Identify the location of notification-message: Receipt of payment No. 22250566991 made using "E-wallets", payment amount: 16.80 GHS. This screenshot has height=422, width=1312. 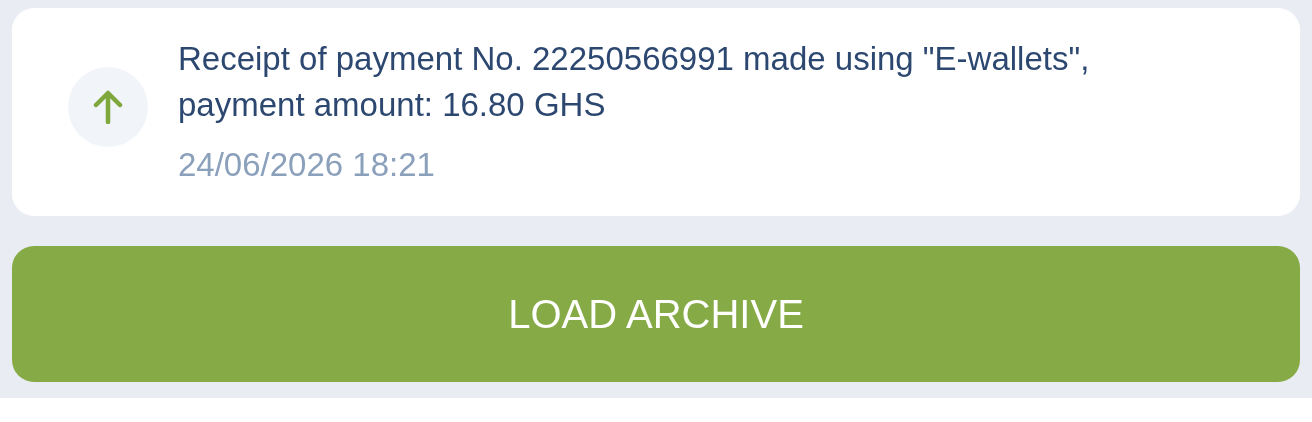
(634, 82).